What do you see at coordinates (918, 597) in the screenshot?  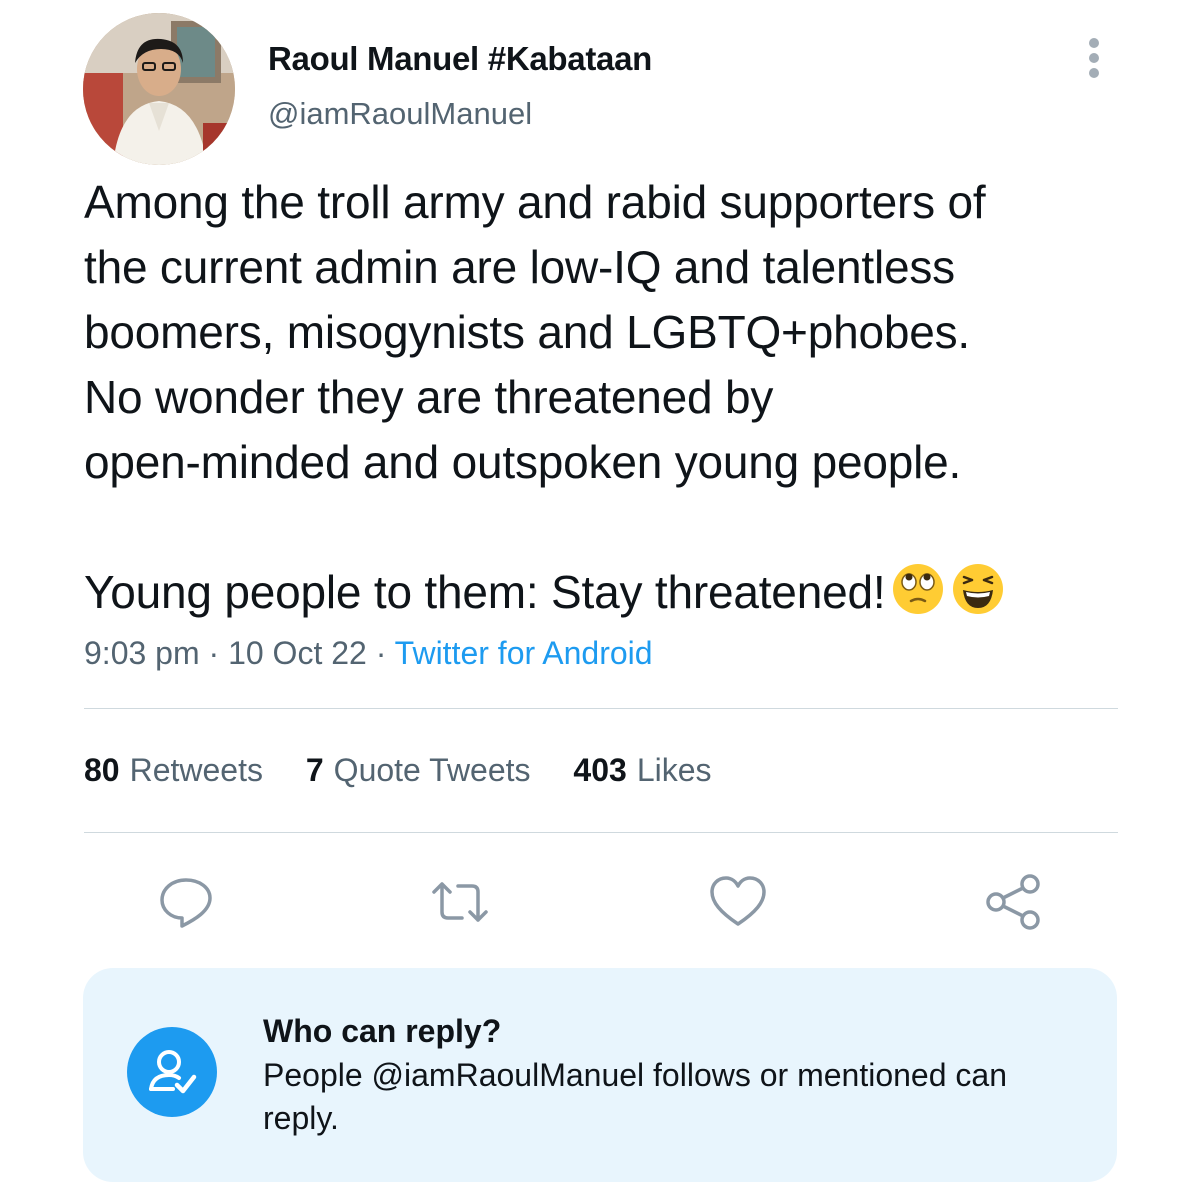 I see `face-with-rolling-eyes-emoji` at bounding box center [918, 597].